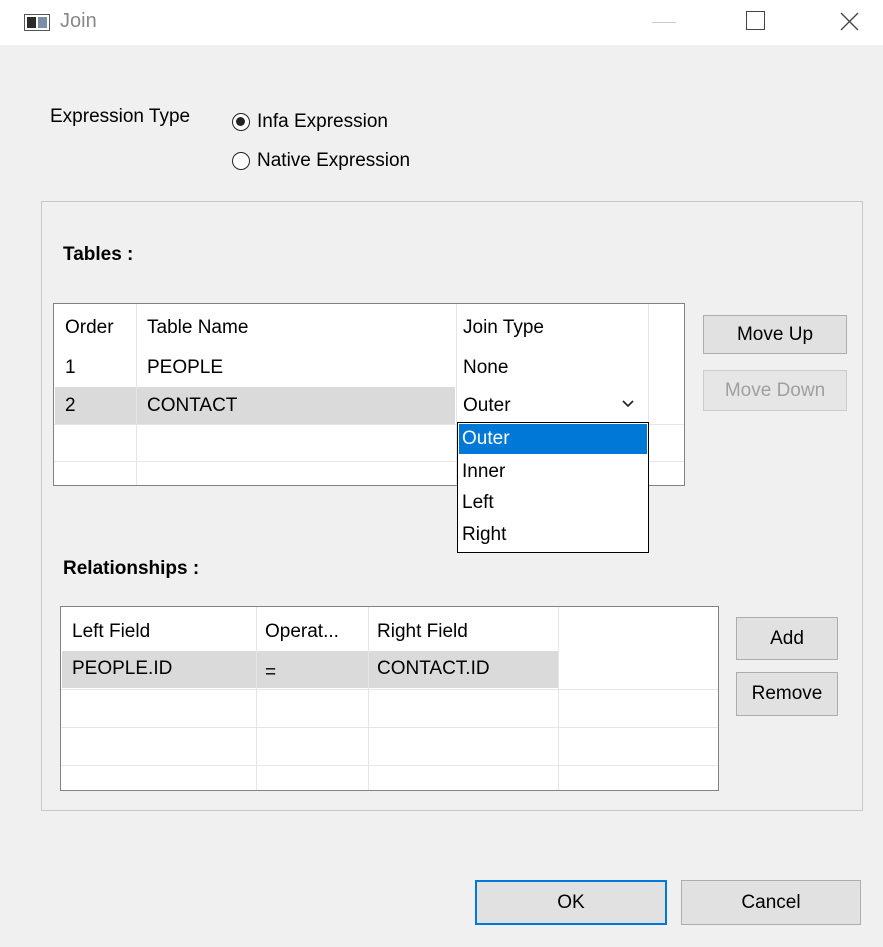  I want to click on radio-label: Native Expression, so click(334, 160).